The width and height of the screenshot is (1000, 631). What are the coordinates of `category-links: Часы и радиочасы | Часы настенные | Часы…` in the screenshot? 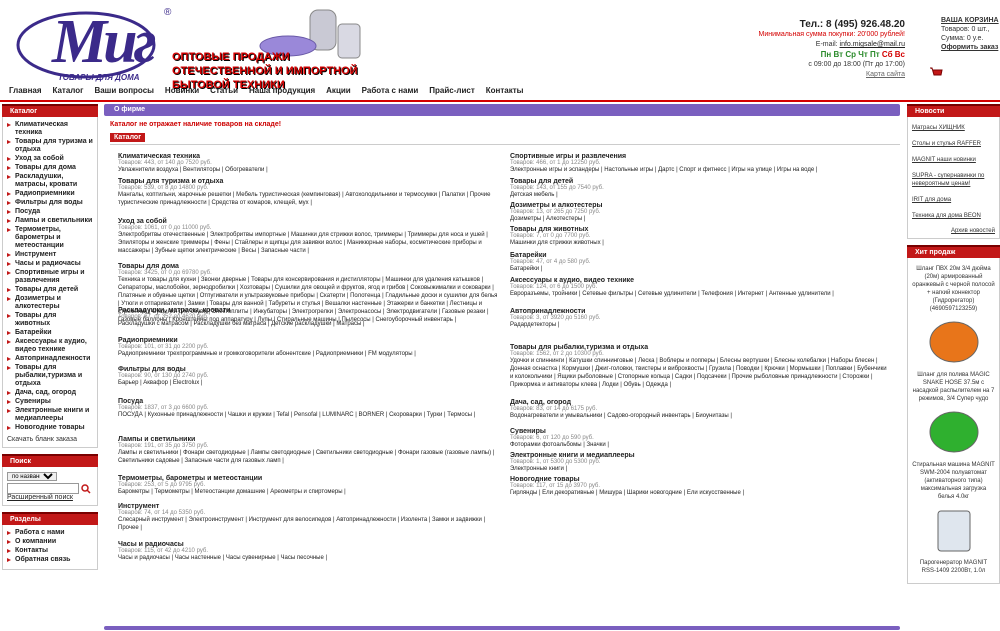 It's located at (308, 558).